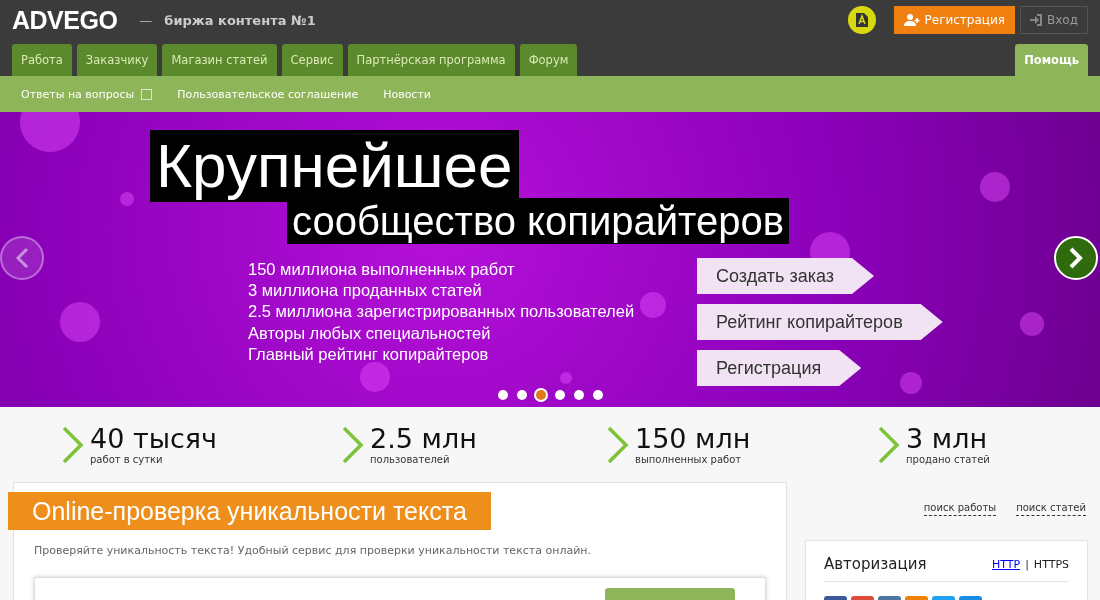  Describe the element at coordinates (117, 60) in the screenshot. I see `nav-tab: Заказчику` at that location.